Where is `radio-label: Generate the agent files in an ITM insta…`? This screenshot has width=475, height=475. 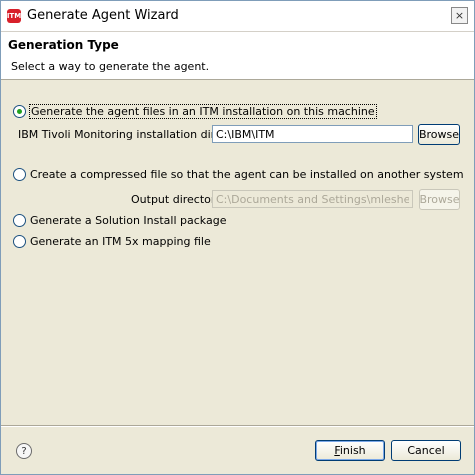
radio-label: Generate the agent files in an ITM insta… is located at coordinates (203, 111).